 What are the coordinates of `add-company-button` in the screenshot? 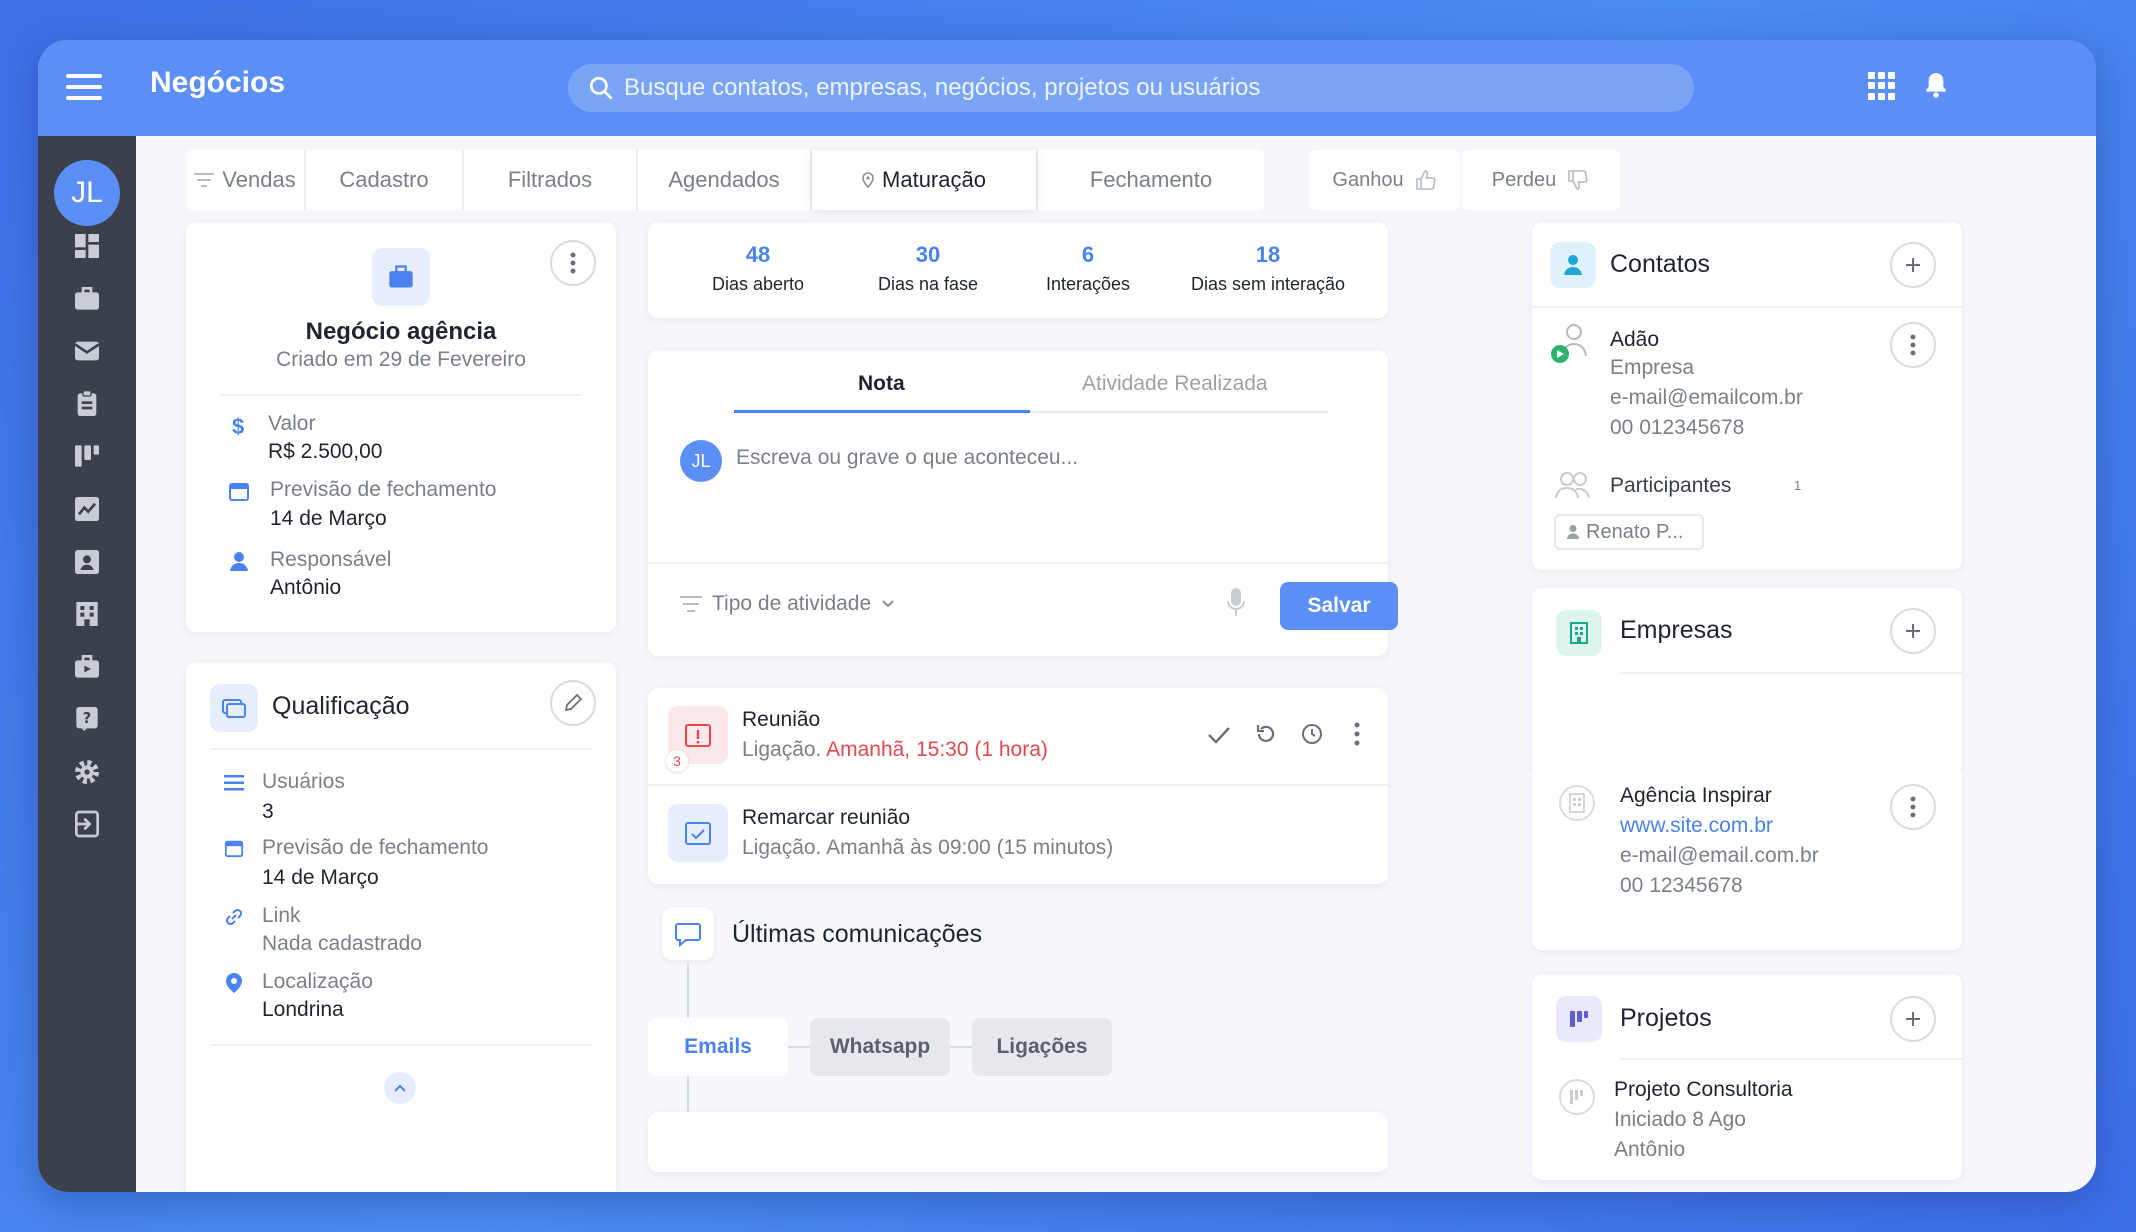 It's located at (1913, 631).